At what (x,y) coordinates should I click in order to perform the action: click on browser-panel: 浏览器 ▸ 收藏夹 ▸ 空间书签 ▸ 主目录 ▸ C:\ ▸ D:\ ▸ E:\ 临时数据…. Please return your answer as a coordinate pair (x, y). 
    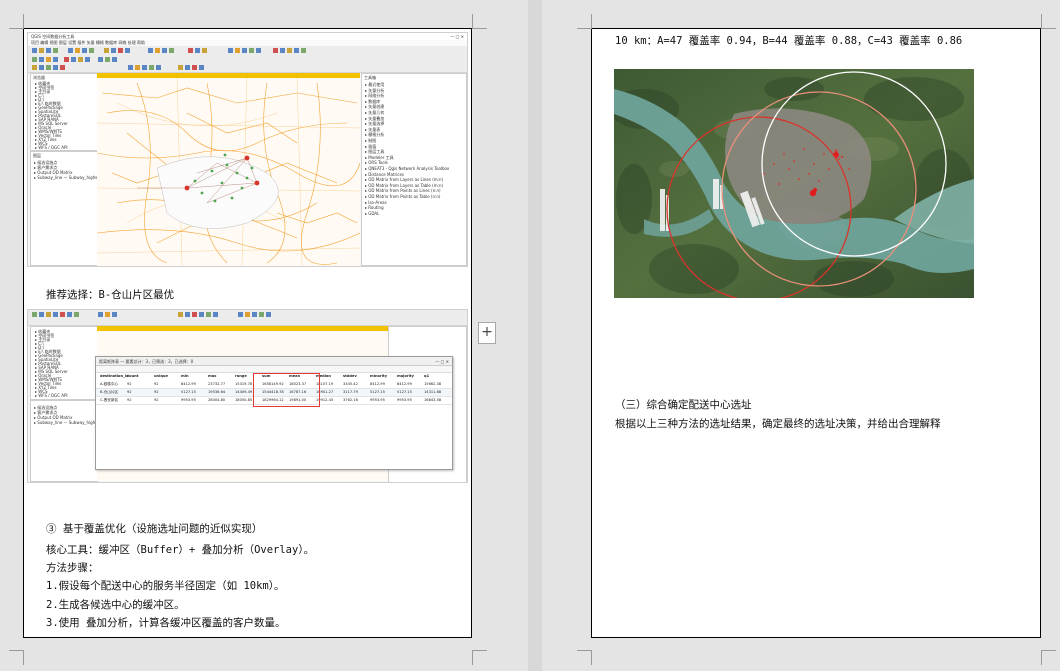
    Looking at the image, I should click on (64, 112).